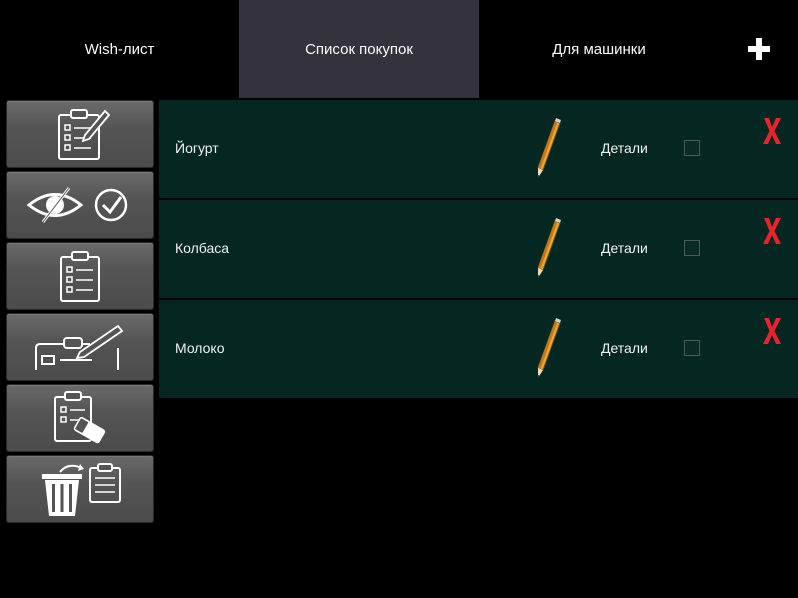 The width and height of the screenshot is (798, 598). What do you see at coordinates (84, 134) in the screenshot?
I see `edit-list-icon` at bounding box center [84, 134].